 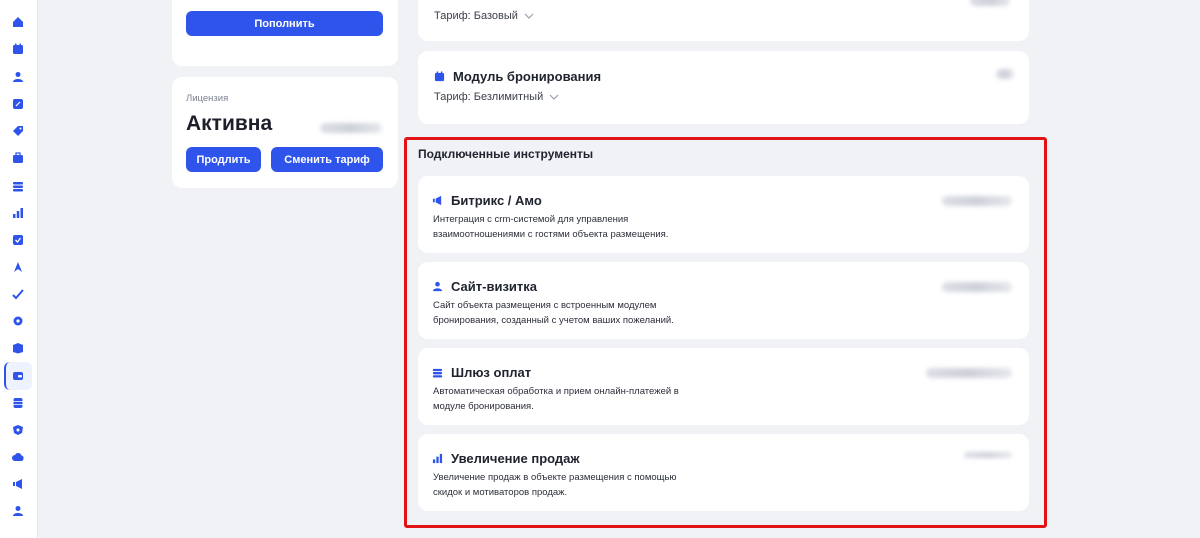 I want to click on balance-card: Пополнить, so click(x=285, y=33).